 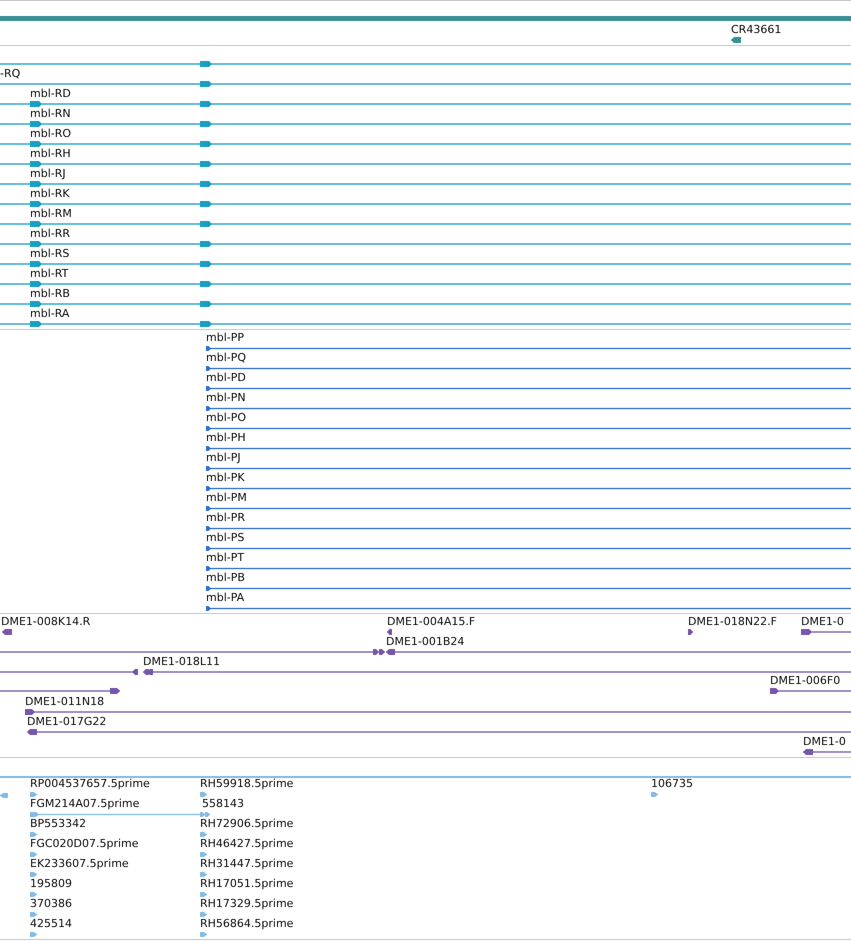 What do you see at coordinates (247, 903) in the screenshot?
I see `feature-label: RH17329.5prime` at bounding box center [247, 903].